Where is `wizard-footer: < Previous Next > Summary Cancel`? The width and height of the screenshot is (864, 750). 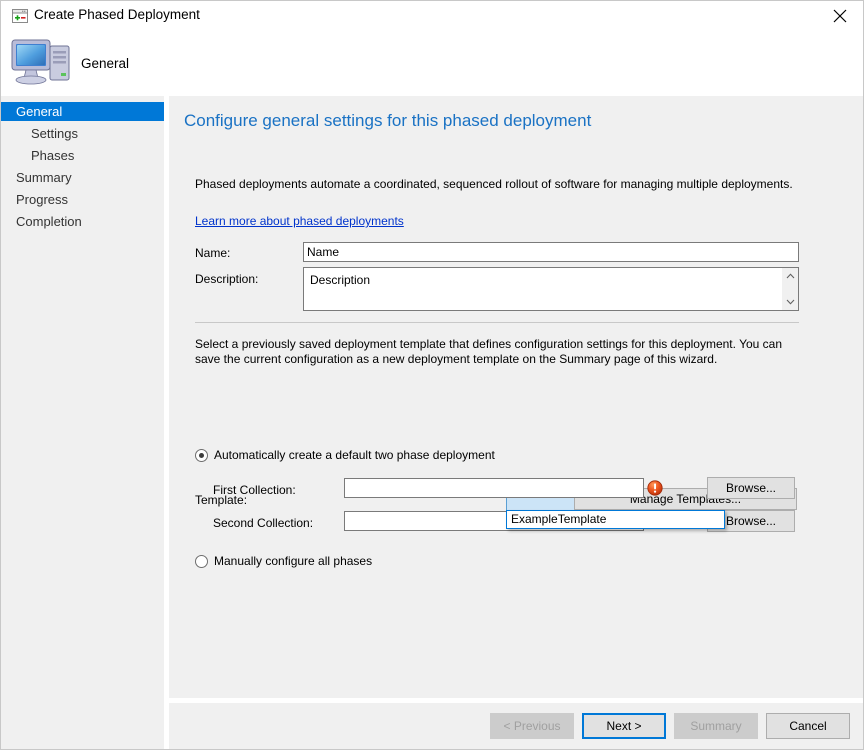
wizard-footer: < Previous Next > Summary Cancel is located at coordinates (516, 726).